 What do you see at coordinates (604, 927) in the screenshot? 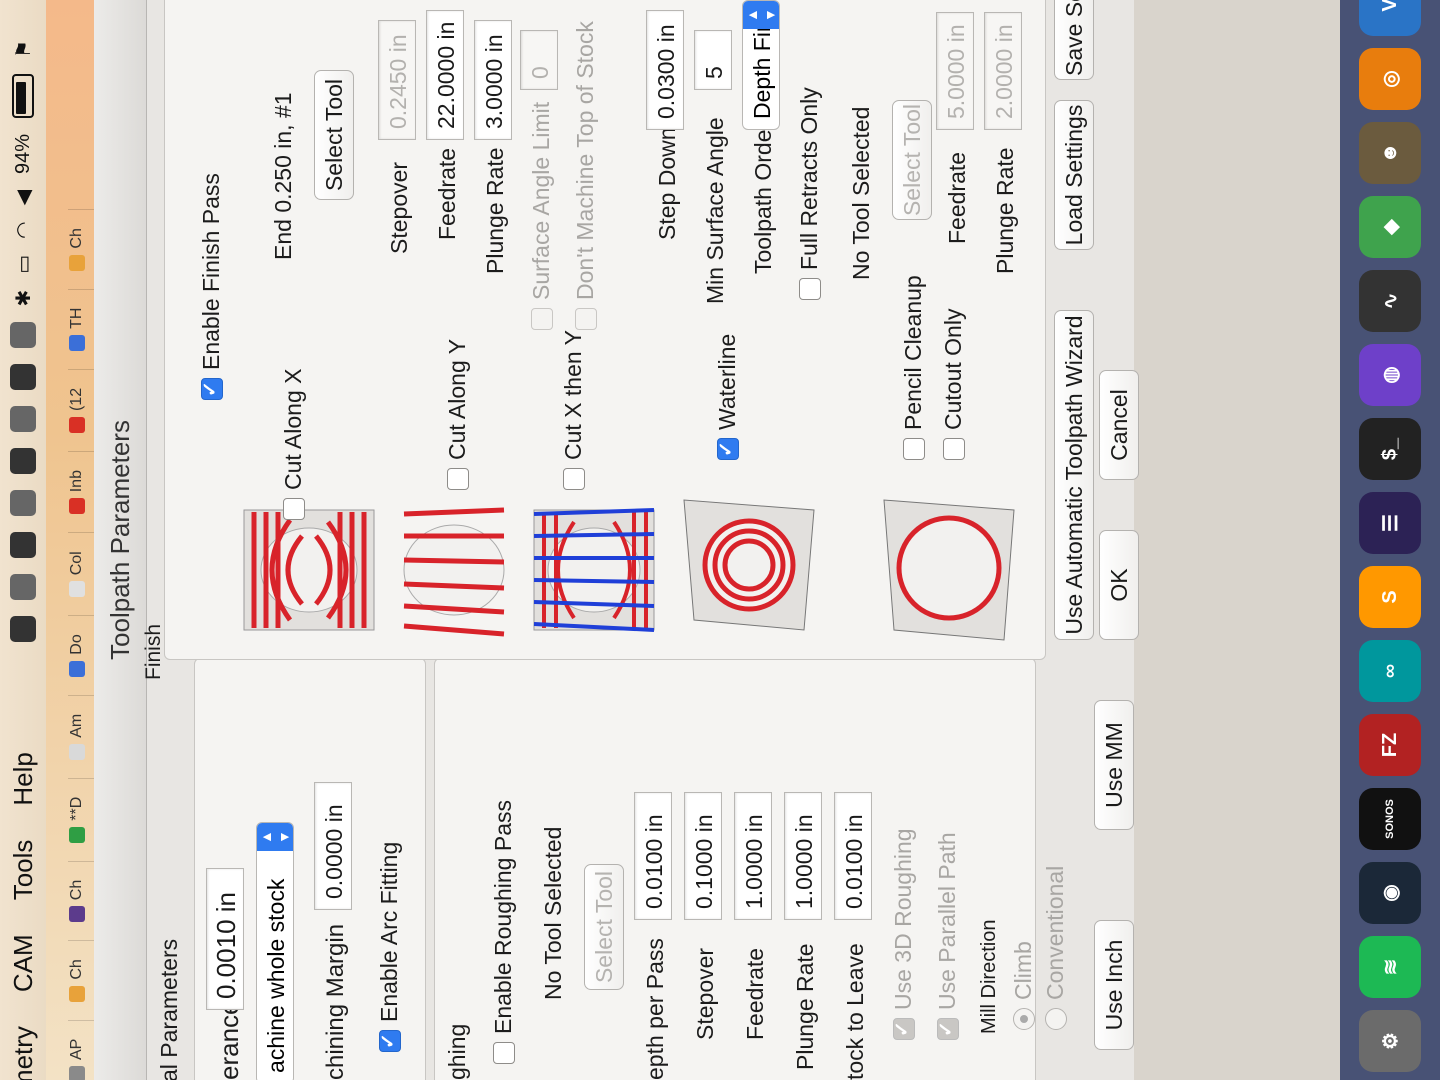
I see `roughing-select-tool-button: Select Tool` at bounding box center [604, 927].